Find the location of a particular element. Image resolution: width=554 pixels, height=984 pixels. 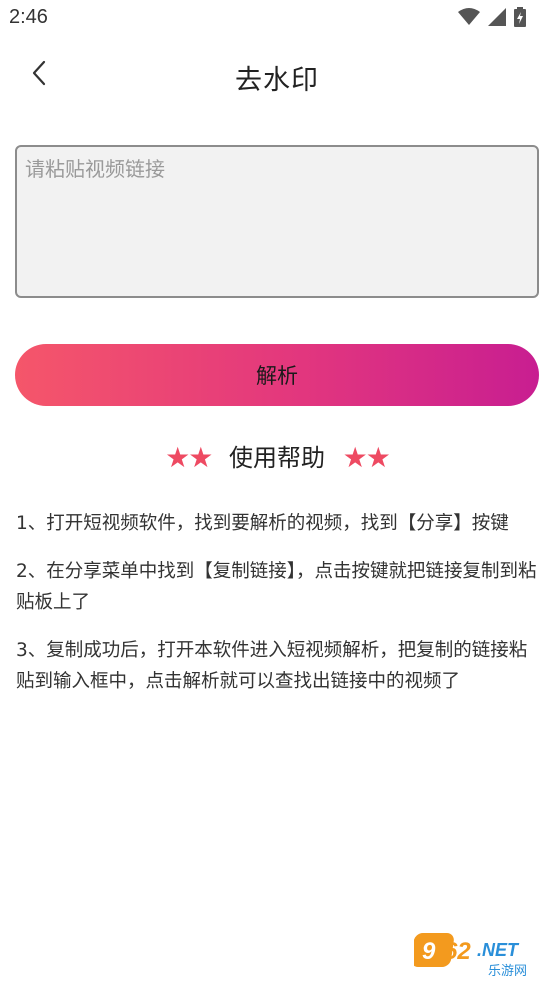

watermark-logo: 9 62 .NET 乐游网 is located at coordinates (479, 955).